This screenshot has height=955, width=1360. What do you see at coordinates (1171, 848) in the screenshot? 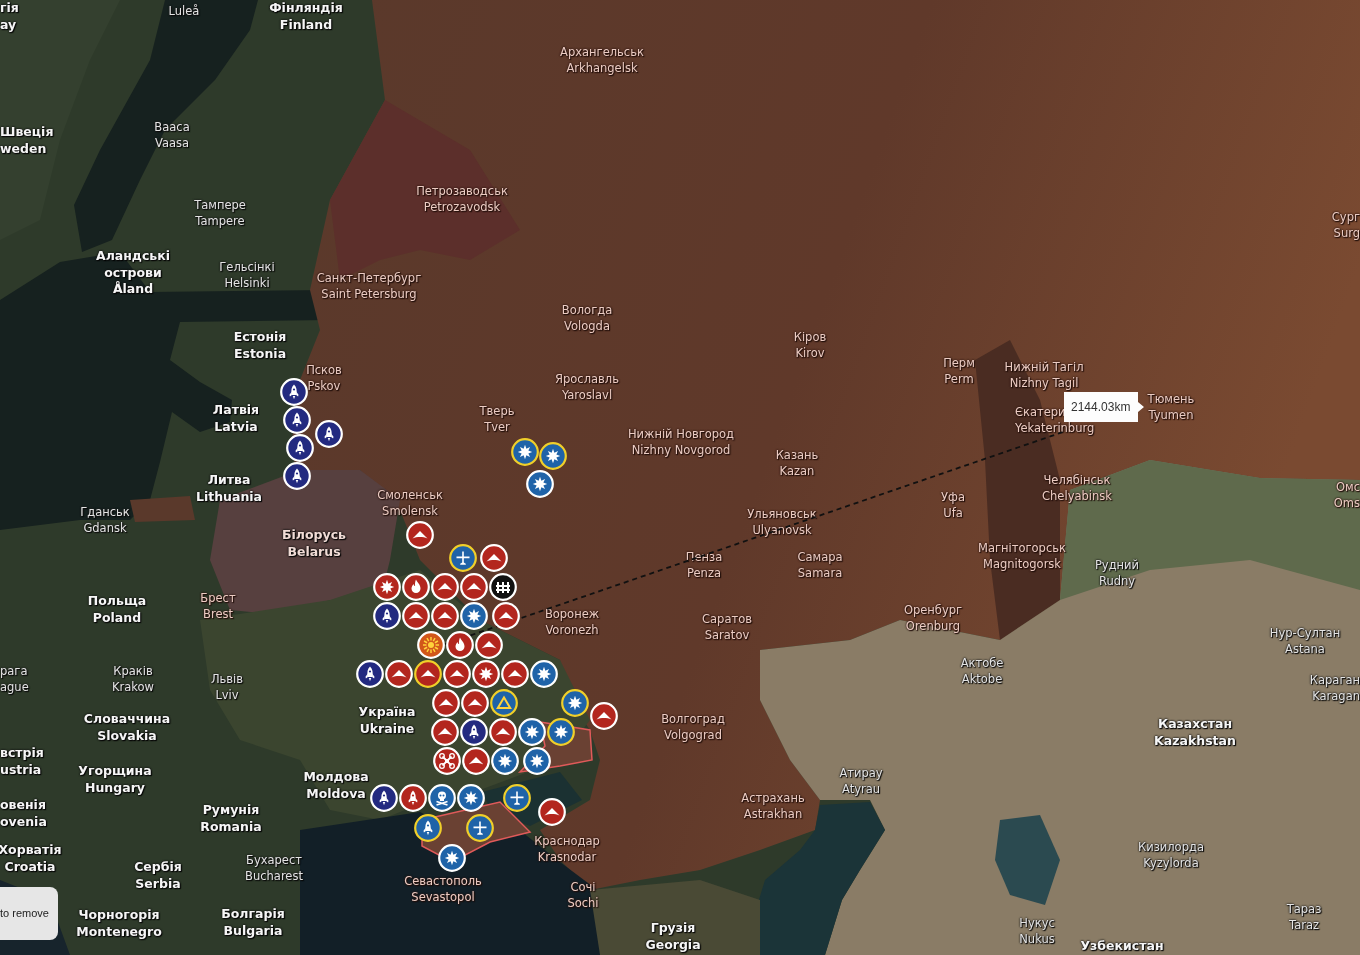
I see `city-label: Кизилорда` at bounding box center [1171, 848].